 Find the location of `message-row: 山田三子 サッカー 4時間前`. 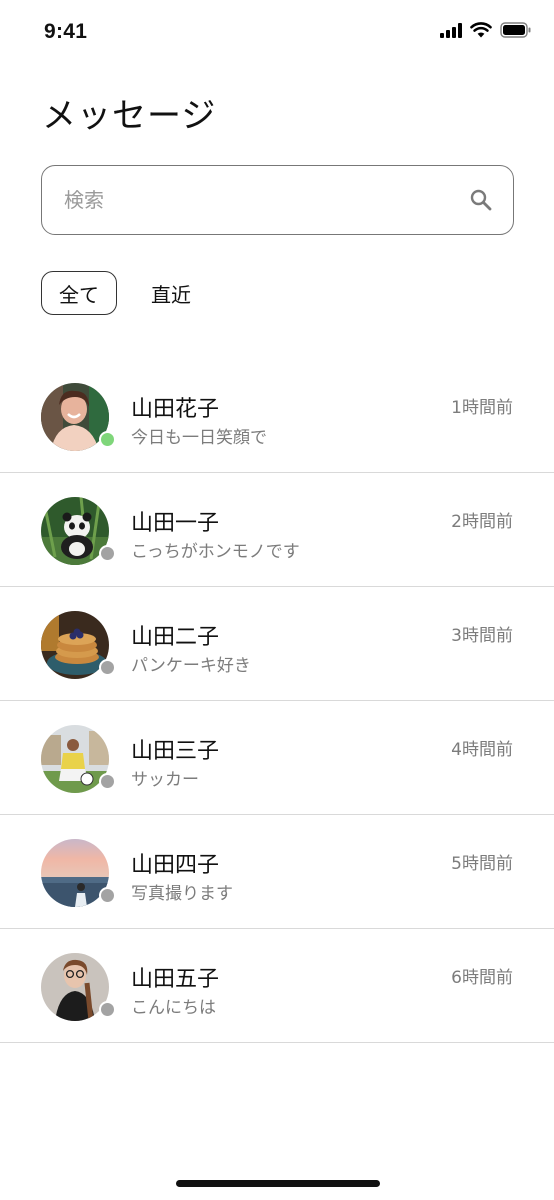

message-row: 山田三子 サッカー 4時間前 is located at coordinates (277, 758).